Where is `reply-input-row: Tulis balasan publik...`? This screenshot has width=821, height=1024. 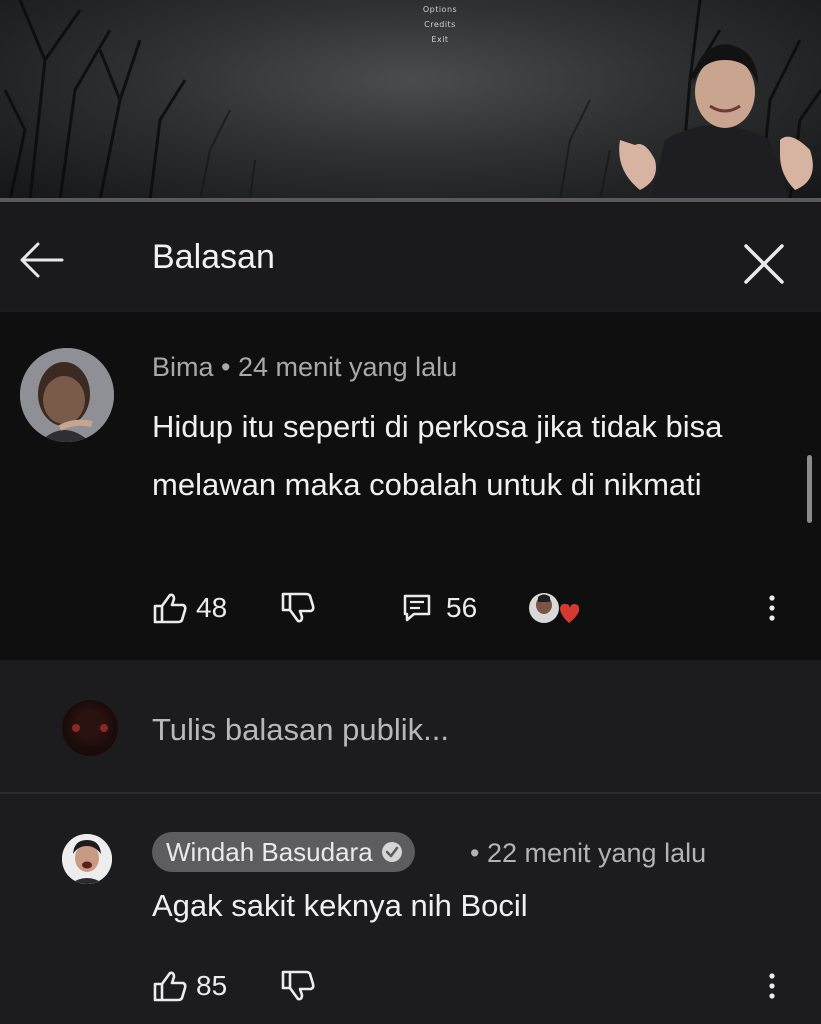 reply-input-row: Tulis balasan publik... is located at coordinates (410, 727).